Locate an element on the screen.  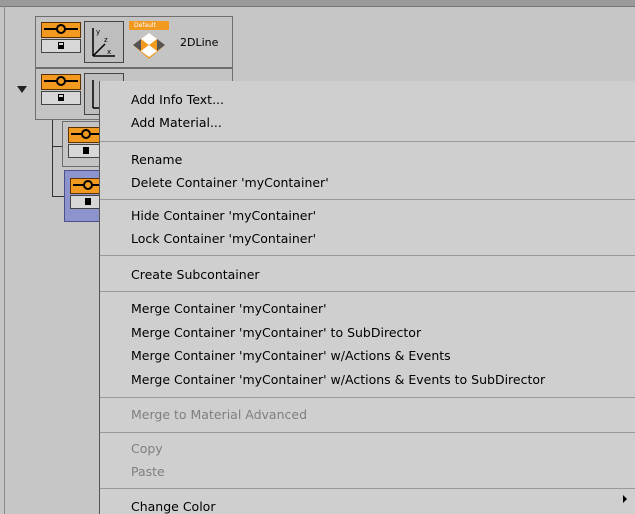
svg-text: y is located at coordinates (98, 32).